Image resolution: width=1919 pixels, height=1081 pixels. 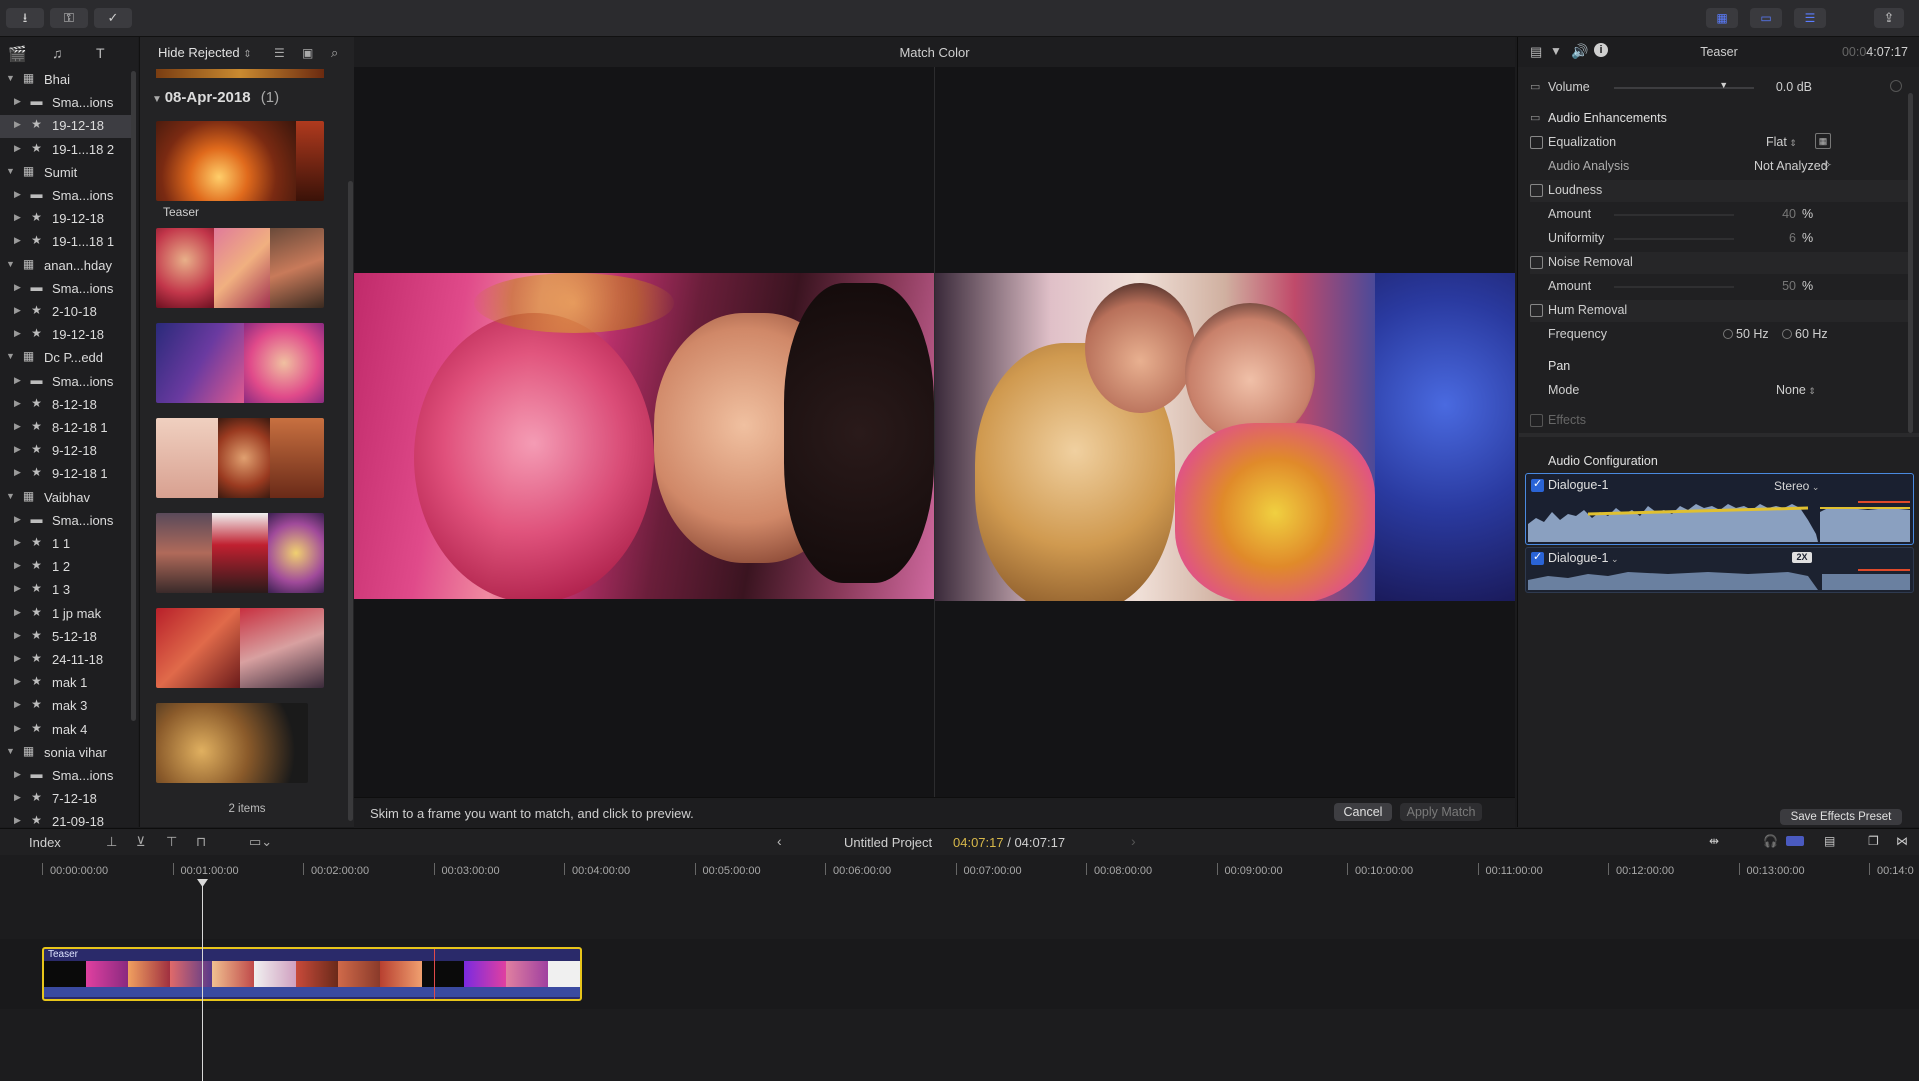 What do you see at coordinates (1778, 214) in the screenshot?
I see `loudness-amount-value: 40` at bounding box center [1778, 214].